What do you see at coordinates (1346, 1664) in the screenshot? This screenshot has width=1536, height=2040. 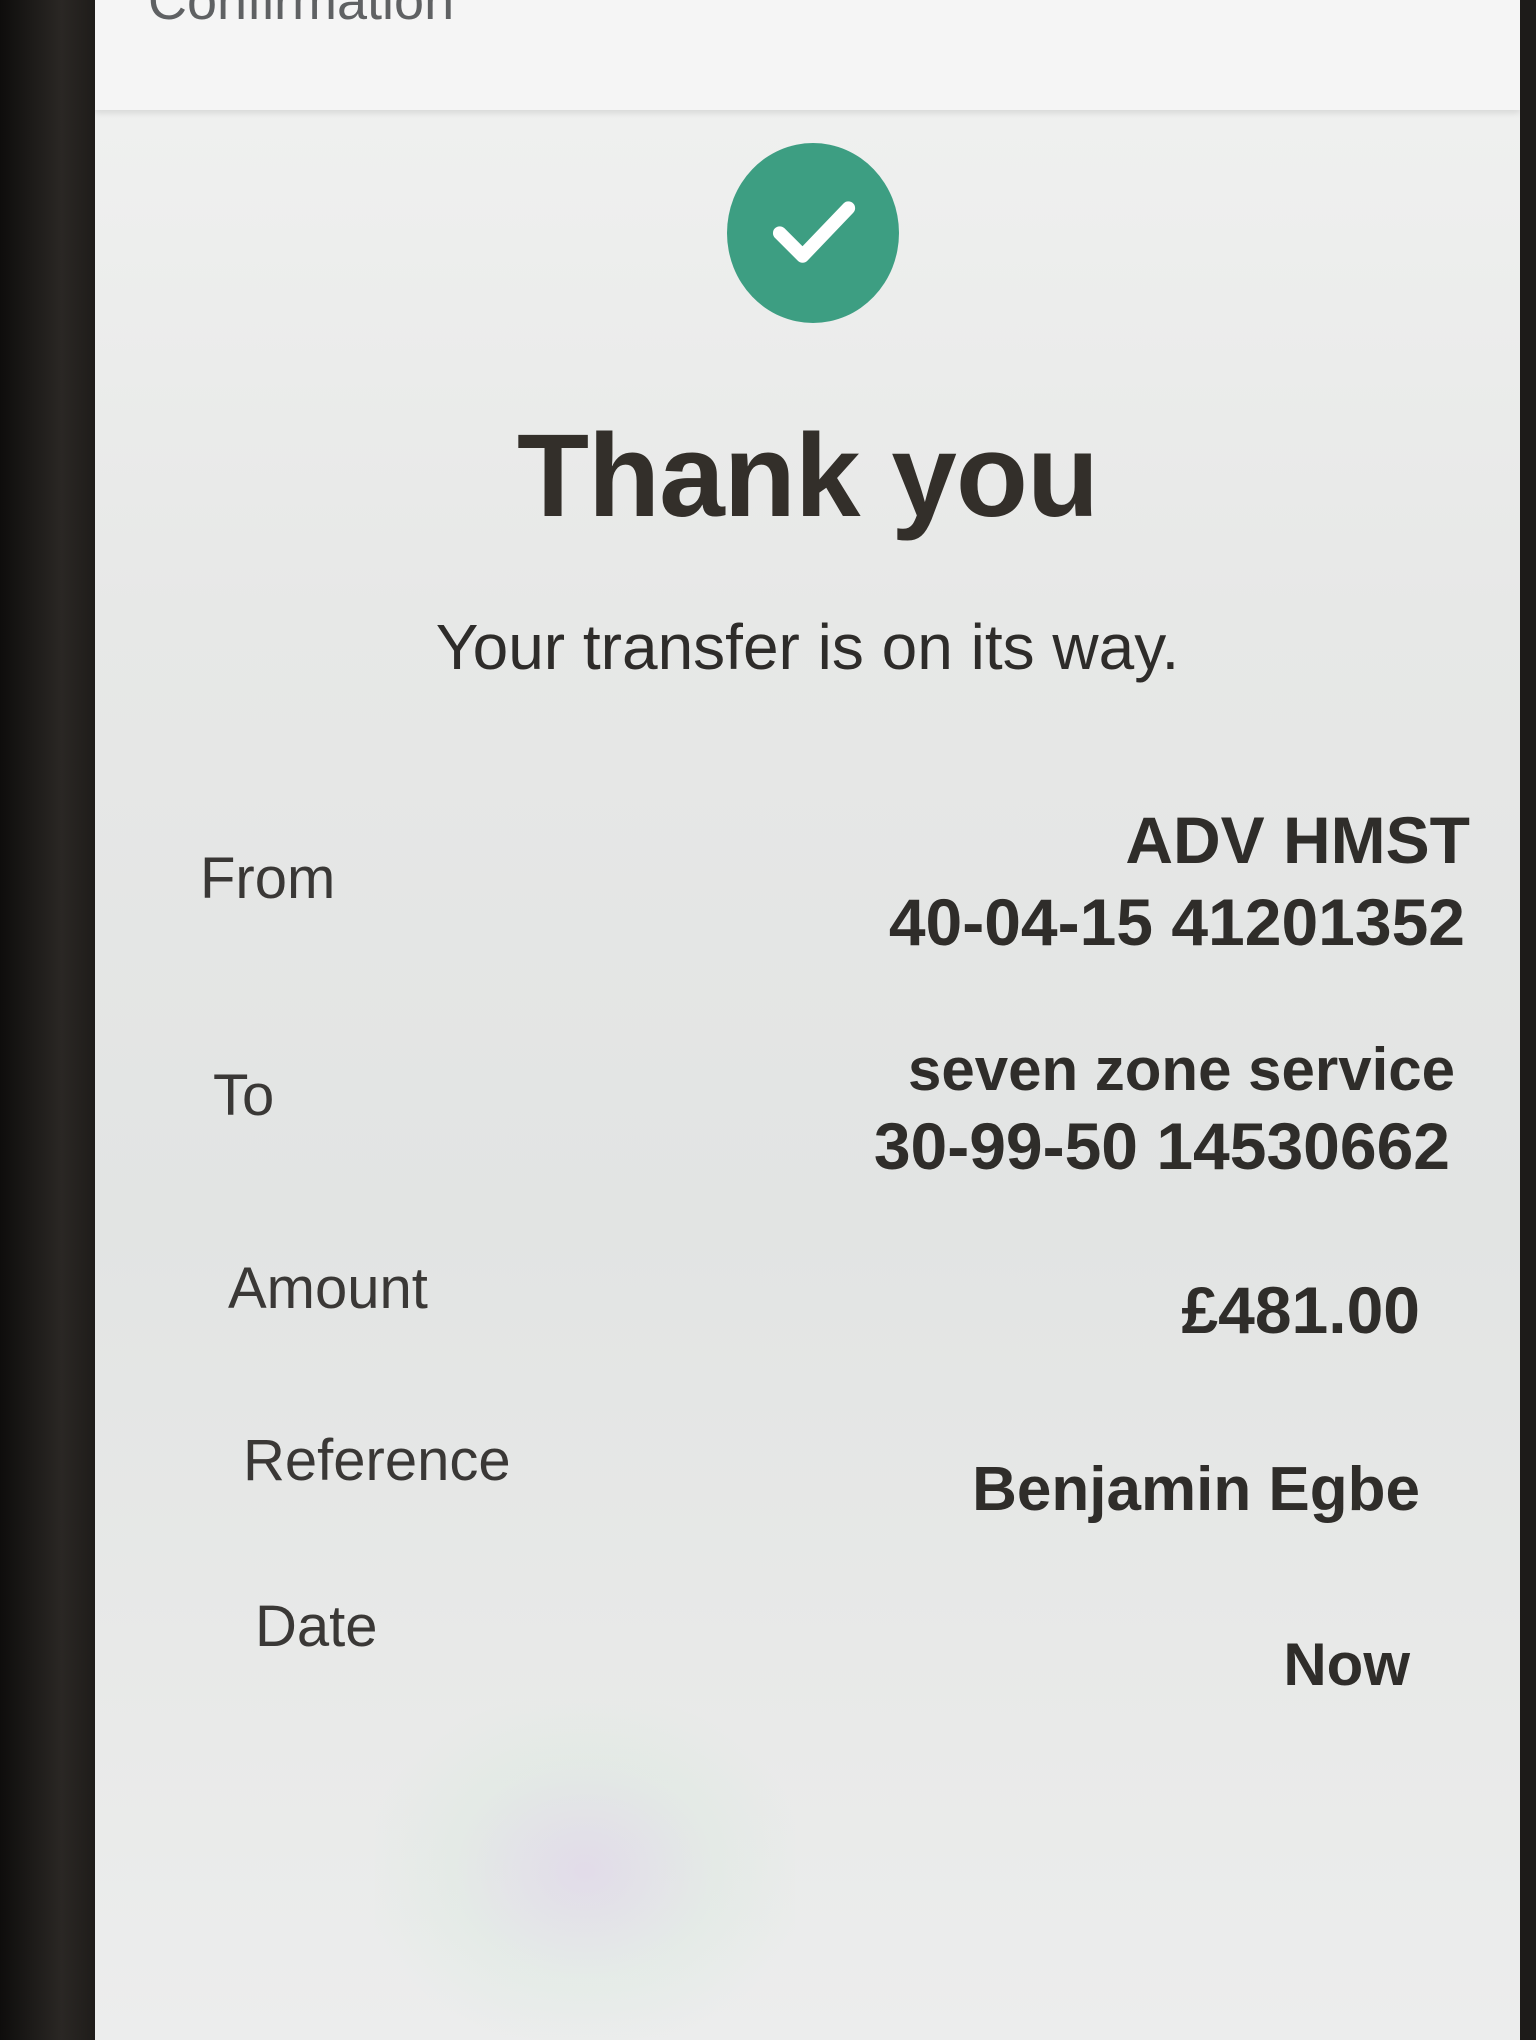 I see `date-value: Now` at bounding box center [1346, 1664].